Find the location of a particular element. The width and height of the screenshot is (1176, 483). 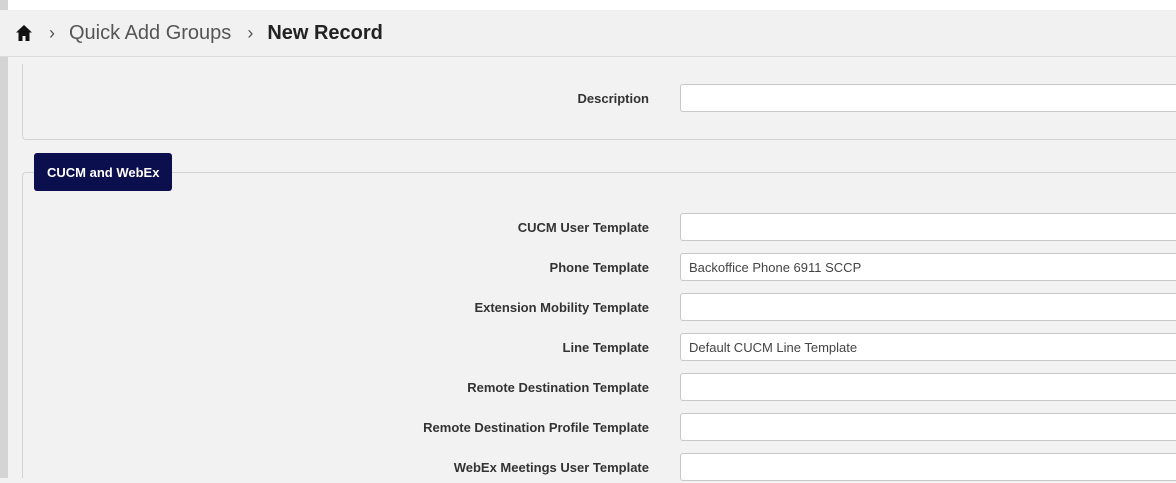

description-input is located at coordinates (928, 98).